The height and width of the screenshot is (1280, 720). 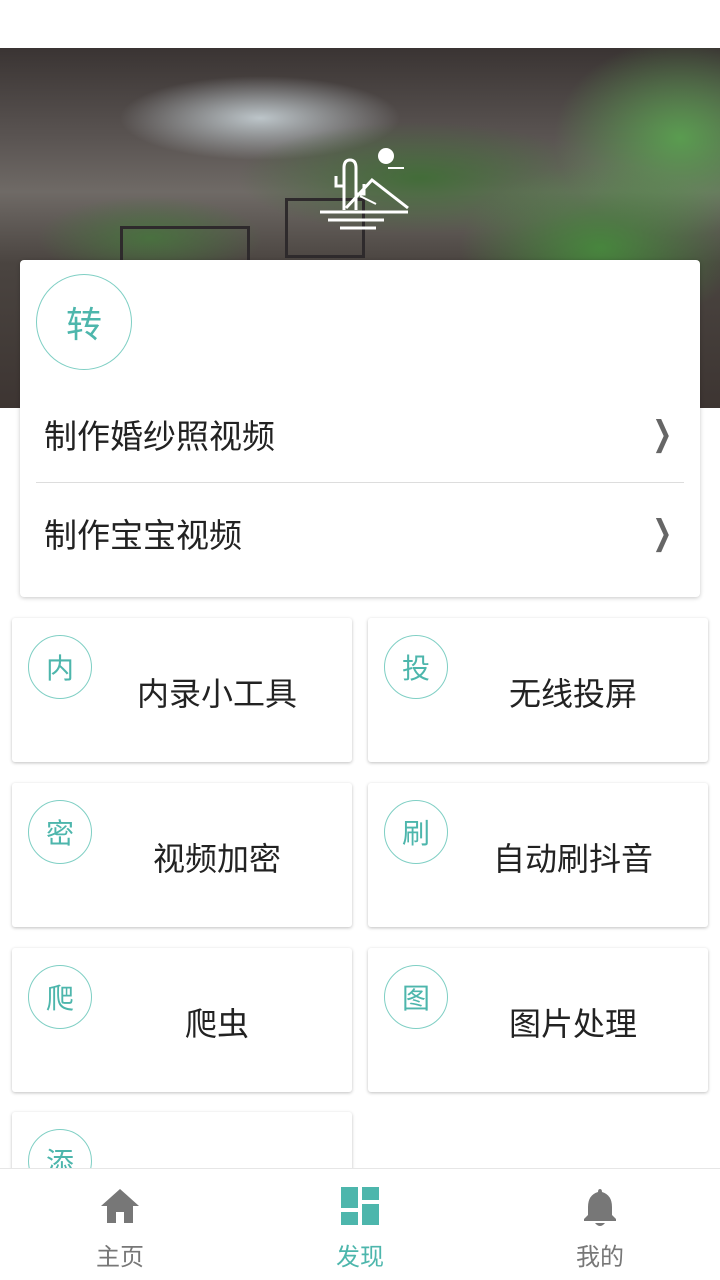 I want to click on badge-circle: 转, so click(x=84, y=322).